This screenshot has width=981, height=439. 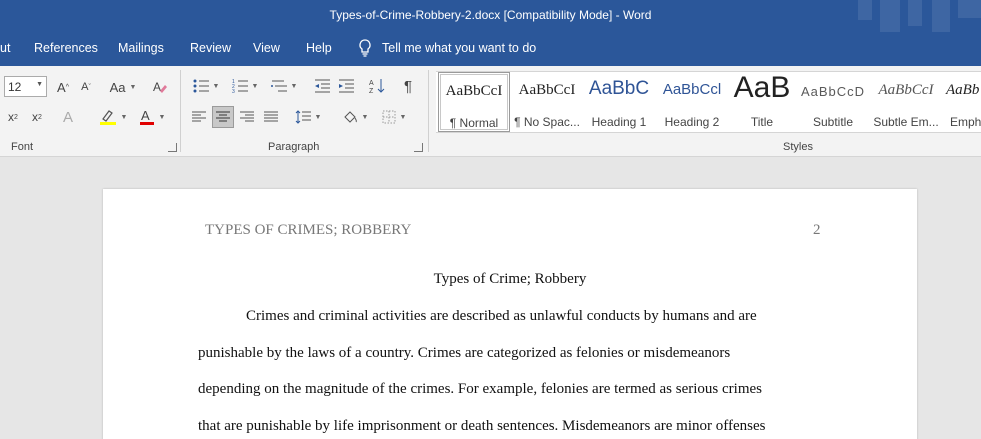 What do you see at coordinates (123, 87) in the screenshot?
I see `change-case-button: Aa ▼` at bounding box center [123, 87].